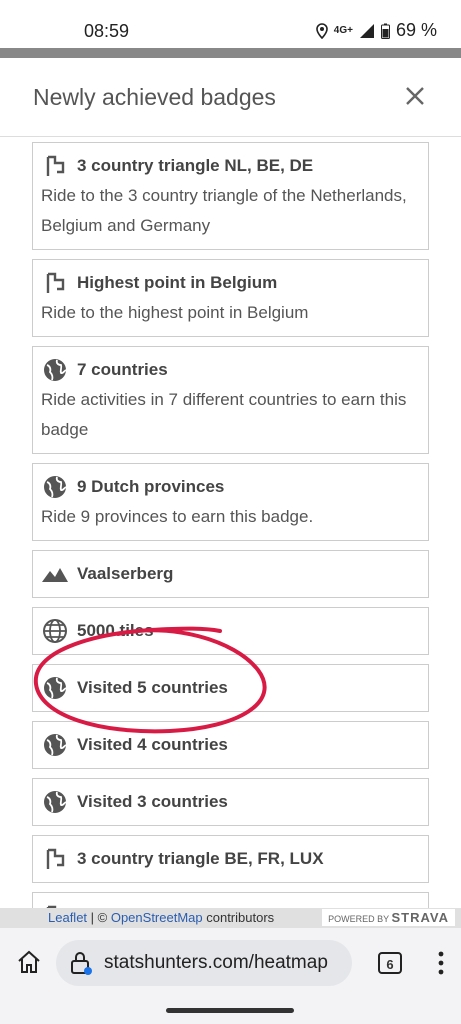  Describe the element at coordinates (125, 573) in the screenshot. I see `badge-title: Vaalserberg` at that location.